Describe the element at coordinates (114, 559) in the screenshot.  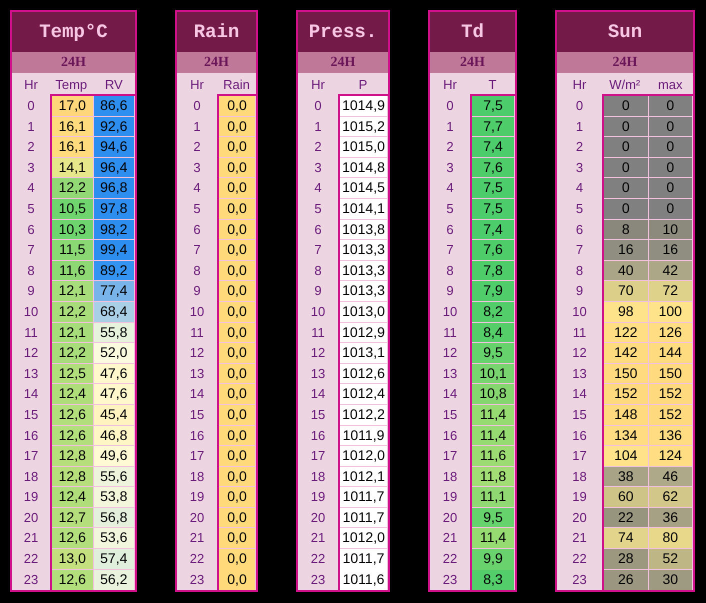
I see `table-cell: 57,4` at that location.